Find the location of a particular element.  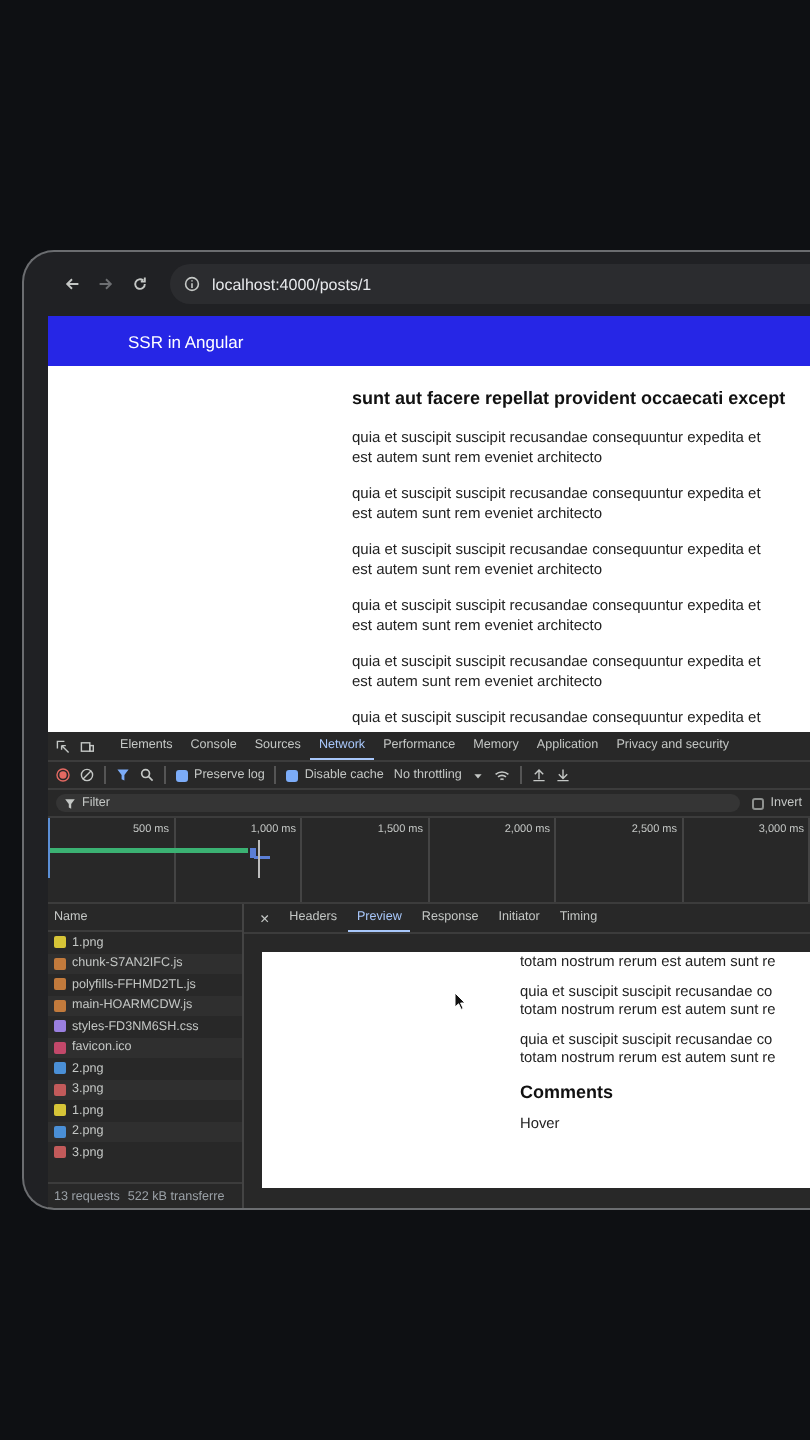

reload-icon is located at coordinates (140, 284).